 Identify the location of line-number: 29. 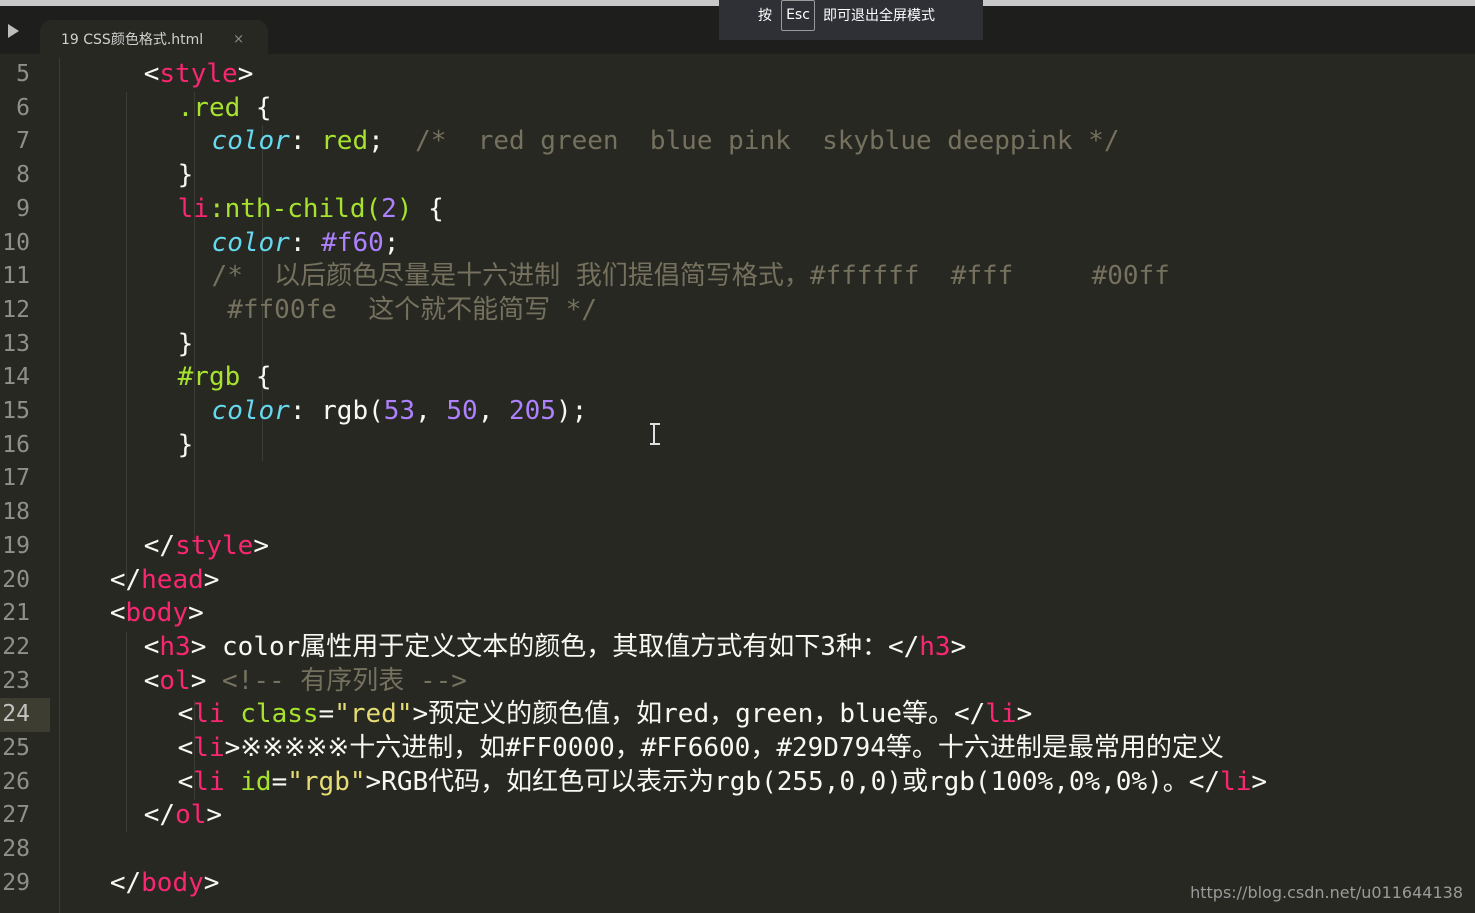
(16, 882).